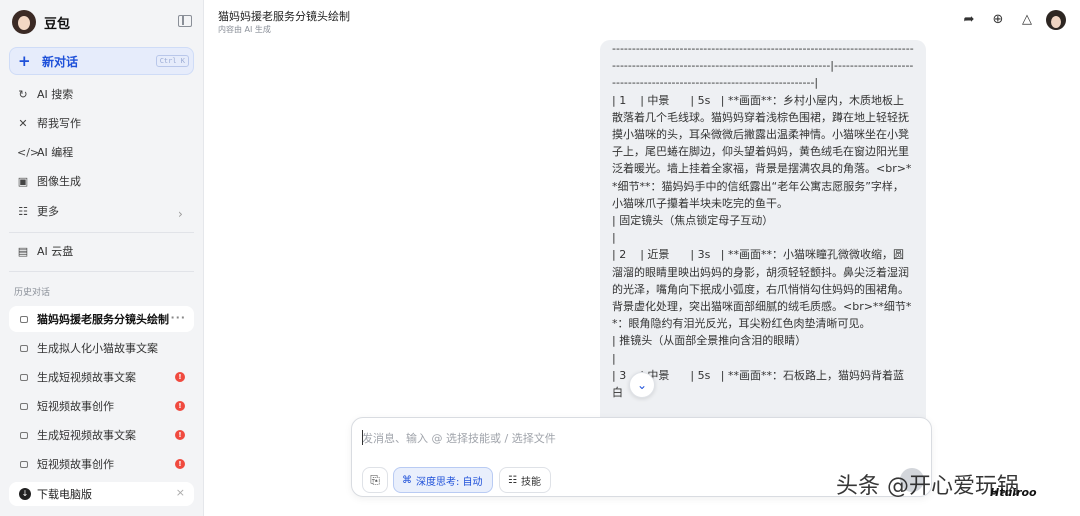 The image size is (1080, 516). Describe the element at coordinates (55, 152) in the screenshot. I see `nav-label: AI 编程` at that location.